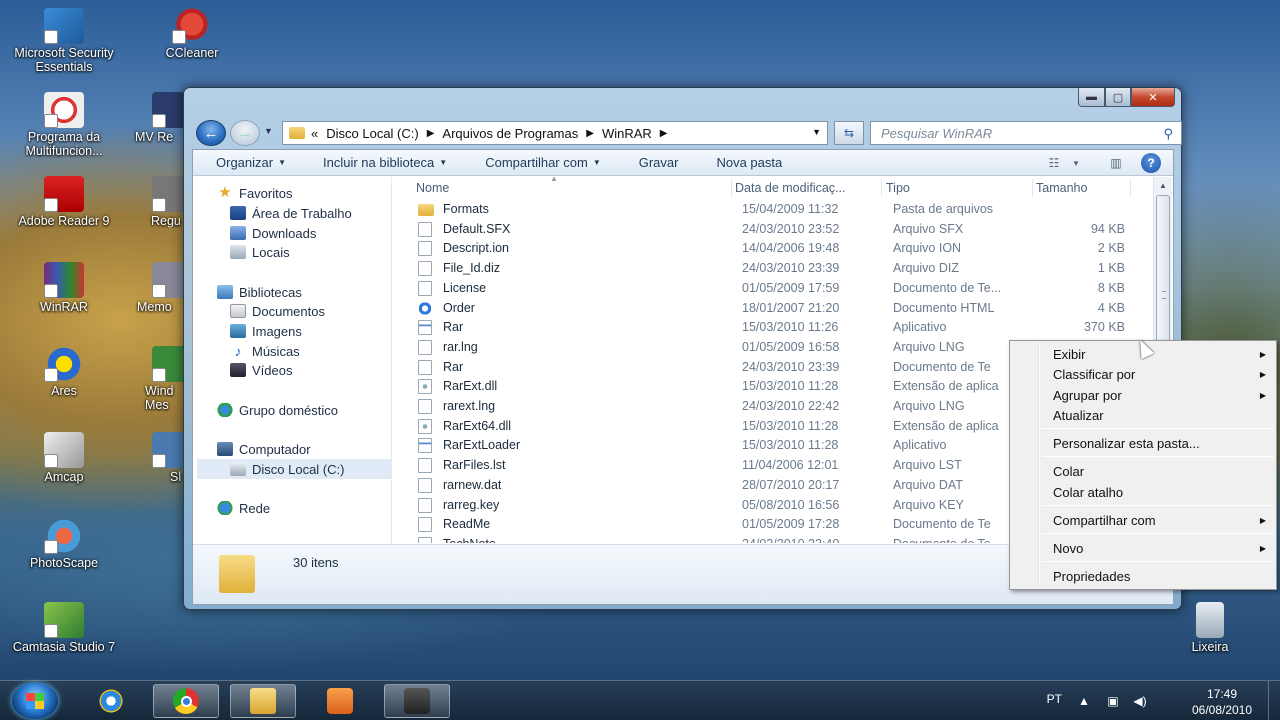 This screenshot has height=720, width=1280. I want to click on breadcrumb-program-files: Arquivos de Programas, so click(510, 133).